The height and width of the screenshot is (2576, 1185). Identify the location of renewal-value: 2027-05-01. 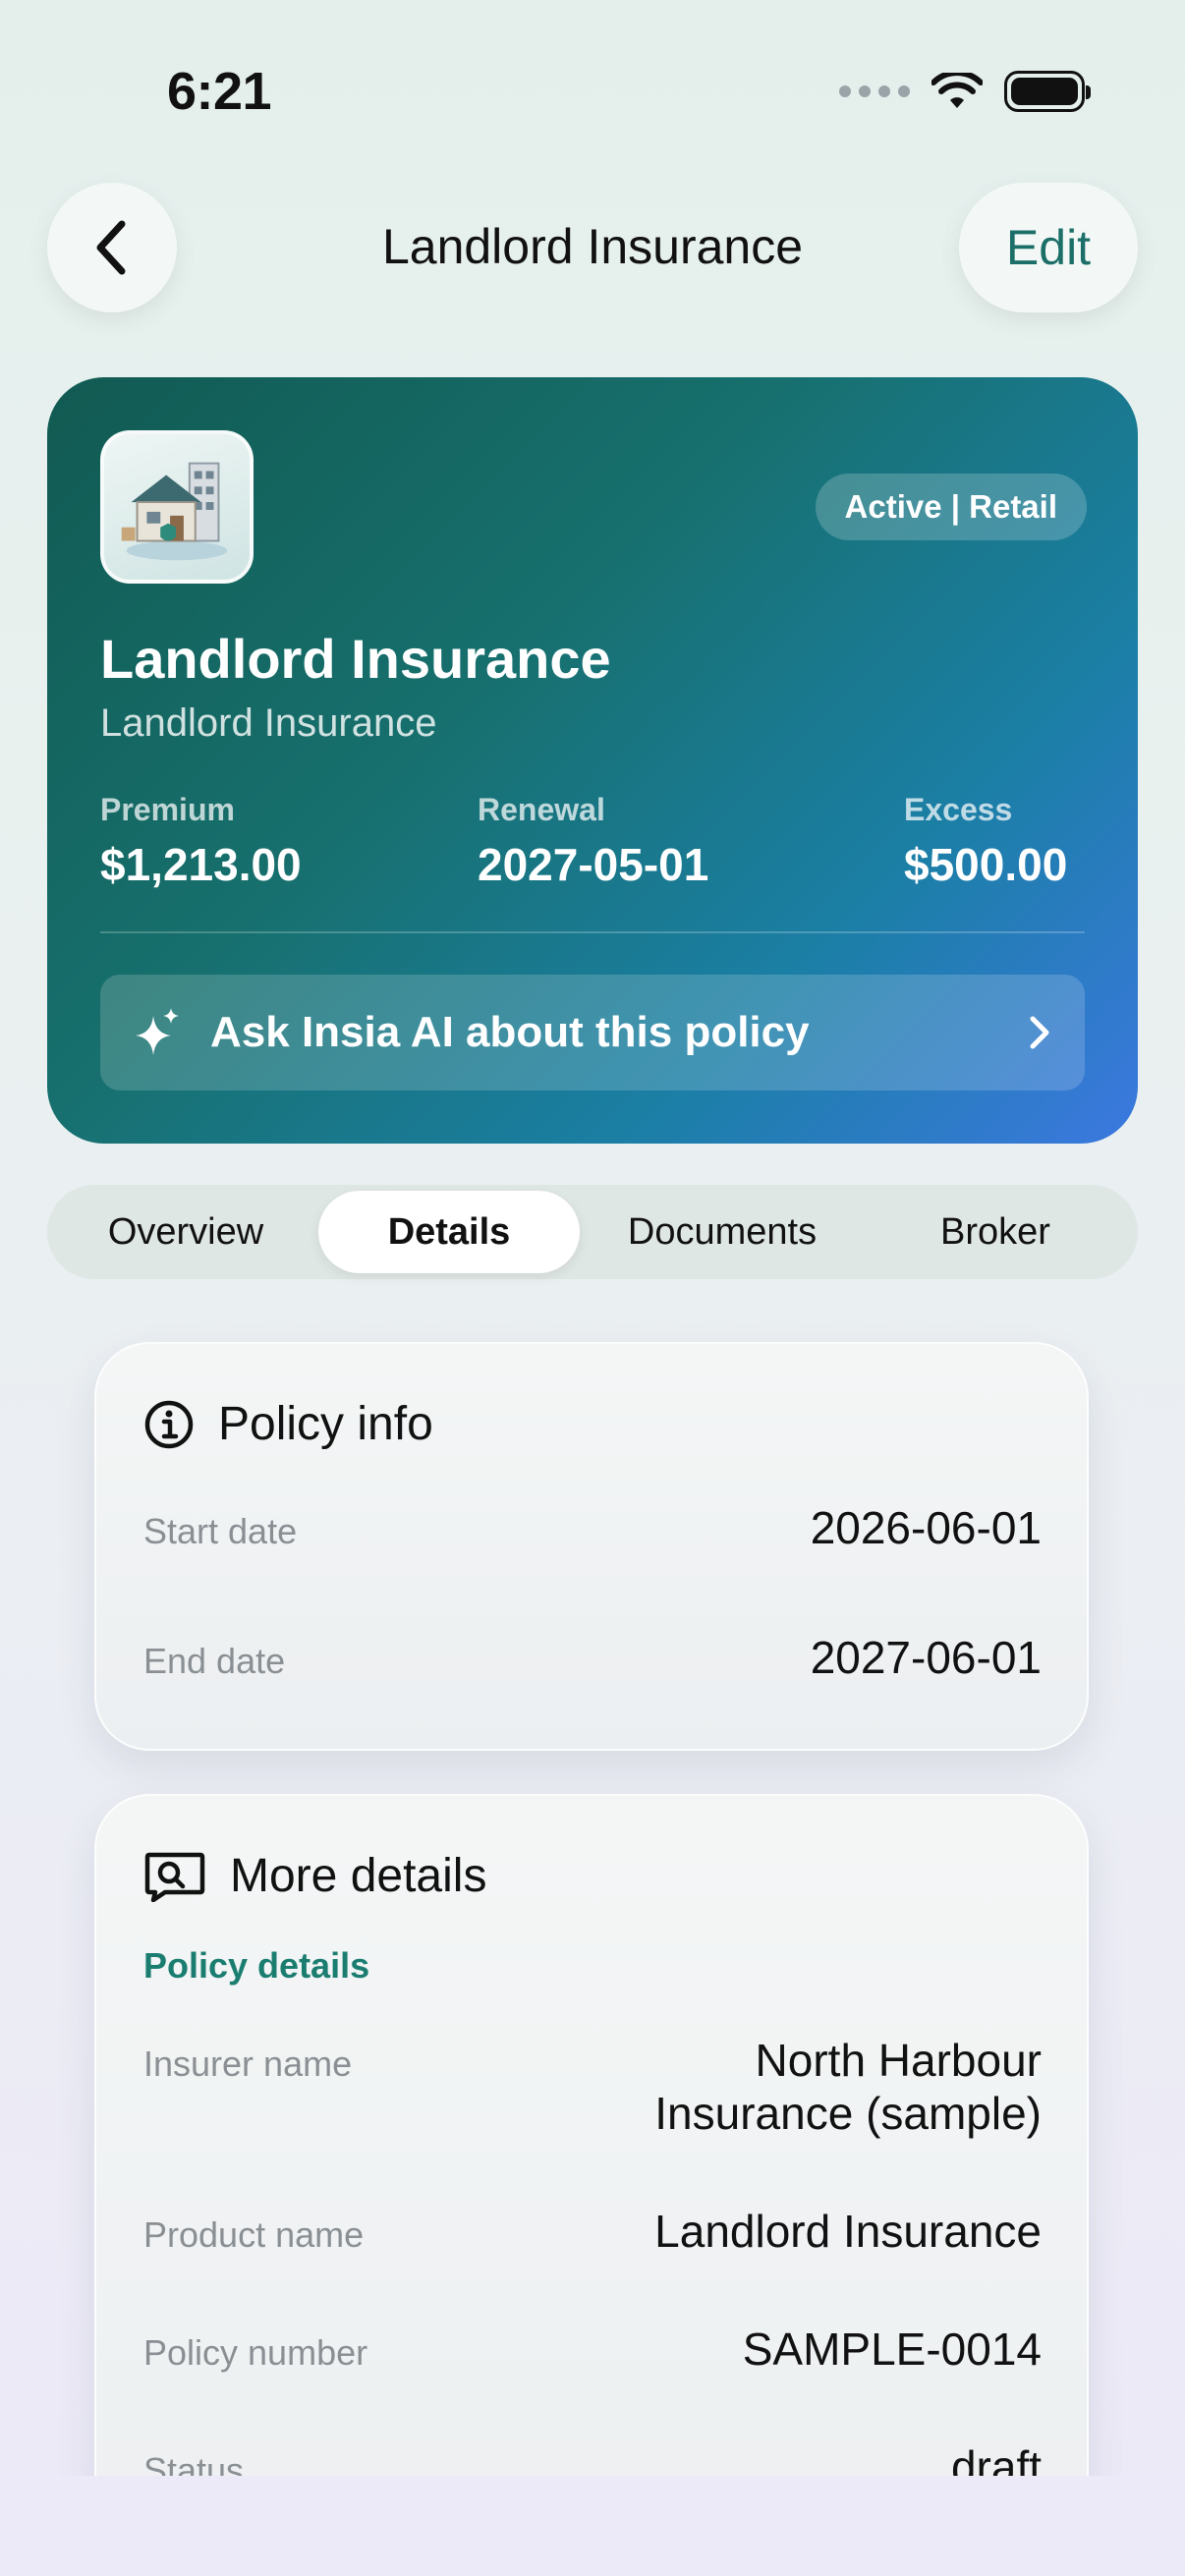
(594, 864).